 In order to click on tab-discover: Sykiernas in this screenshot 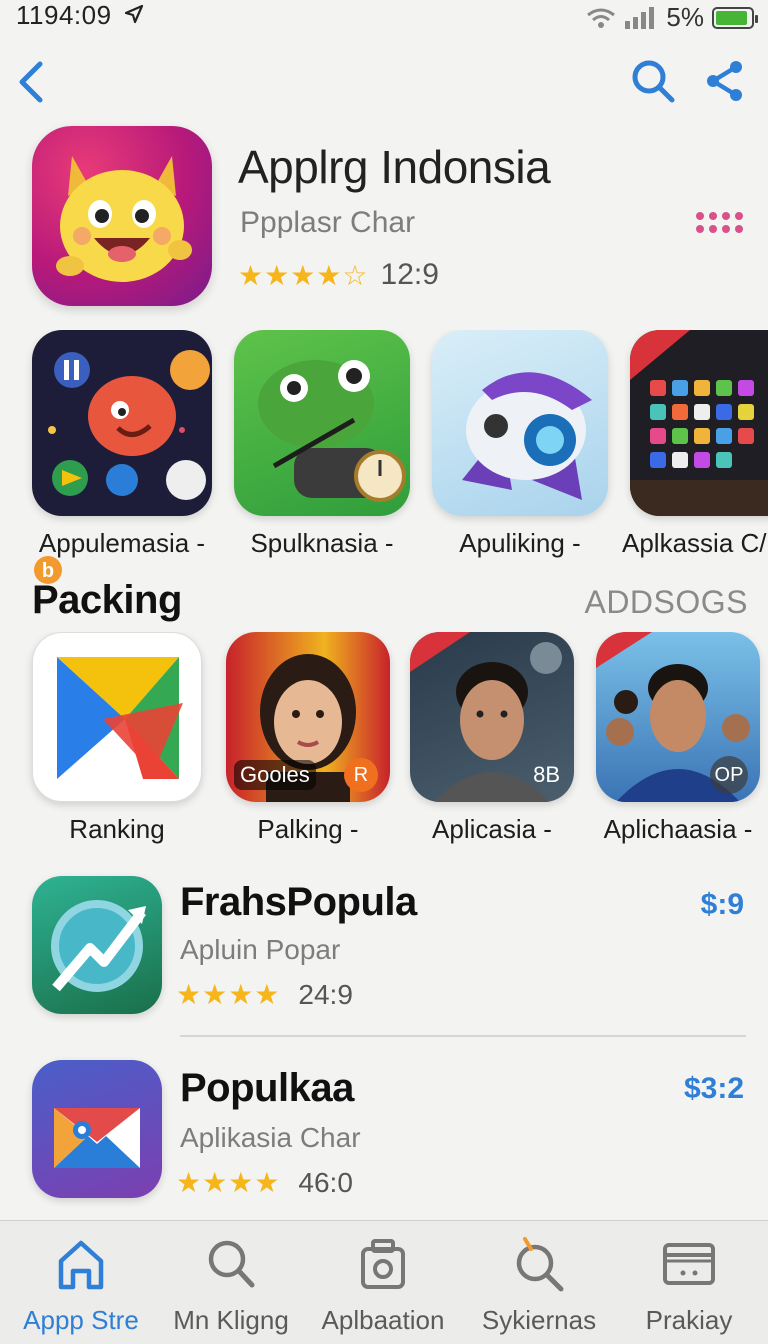, I will do `click(539, 1282)`.